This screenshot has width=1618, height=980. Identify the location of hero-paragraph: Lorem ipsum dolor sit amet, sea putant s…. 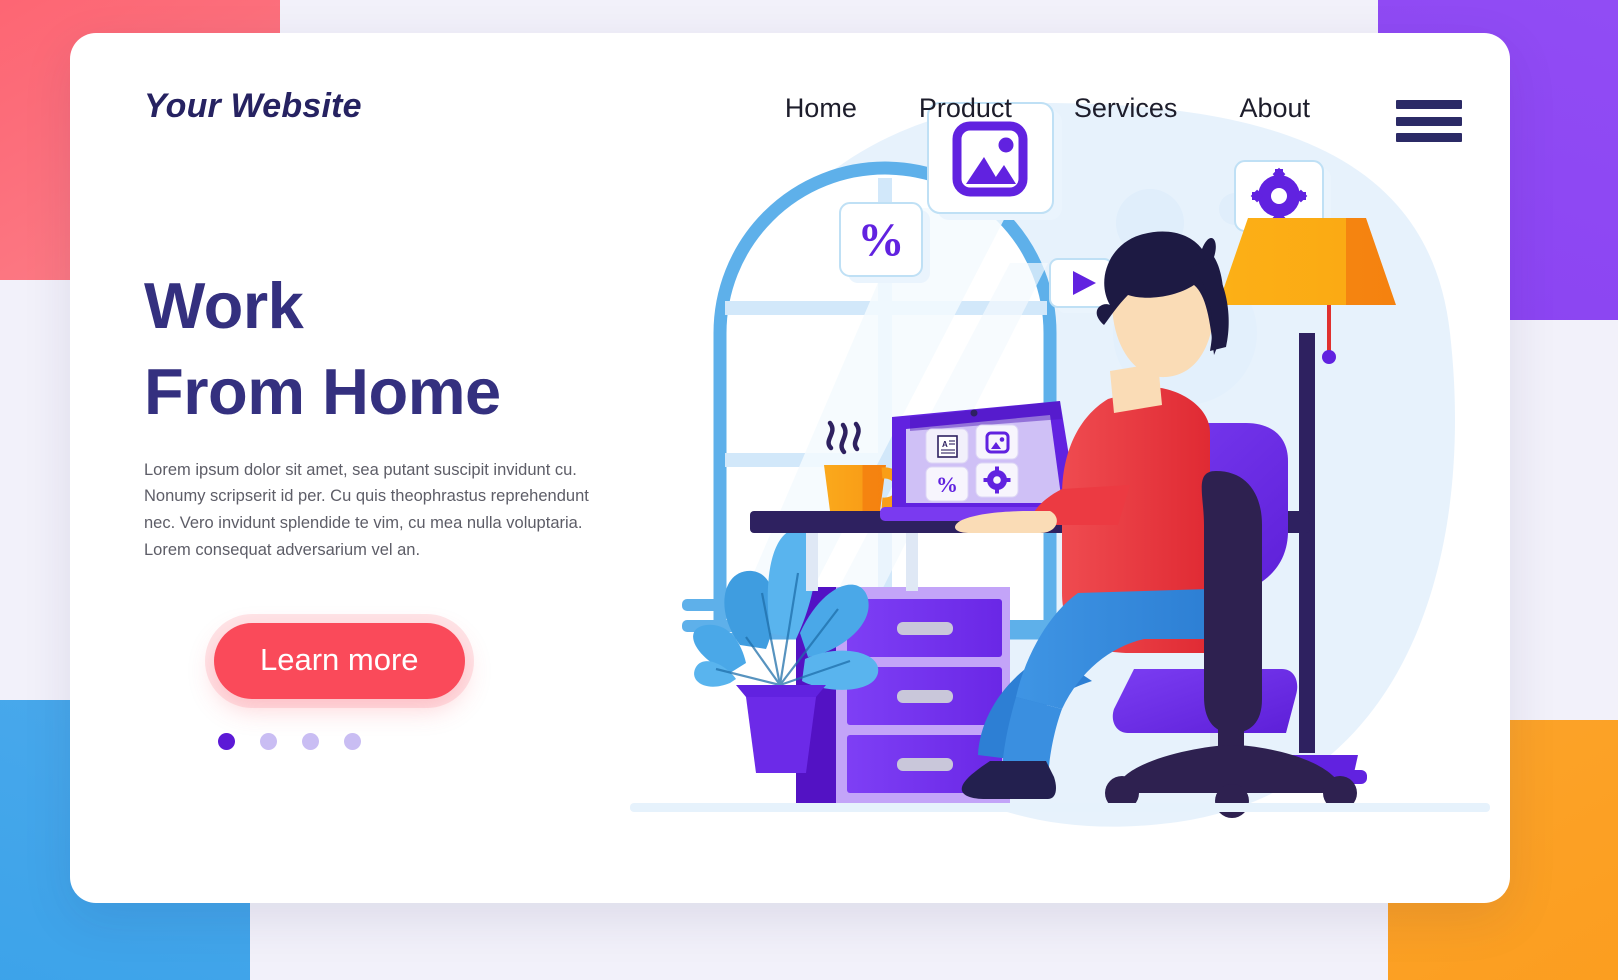
(366, 509).